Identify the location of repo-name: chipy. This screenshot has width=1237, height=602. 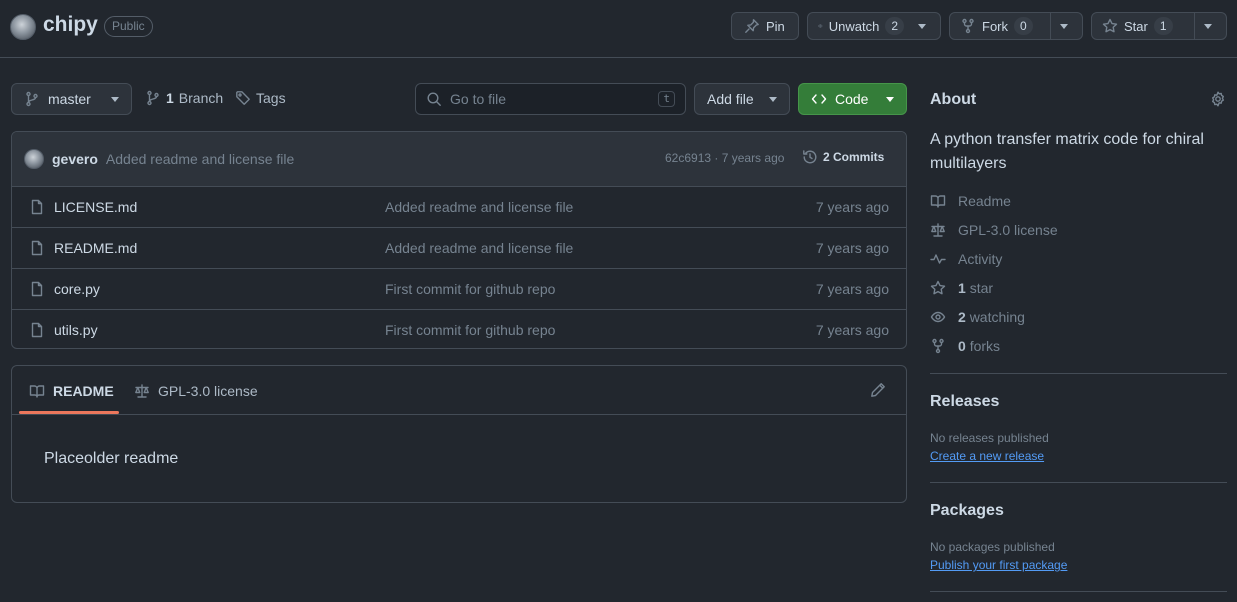
(70, 25).